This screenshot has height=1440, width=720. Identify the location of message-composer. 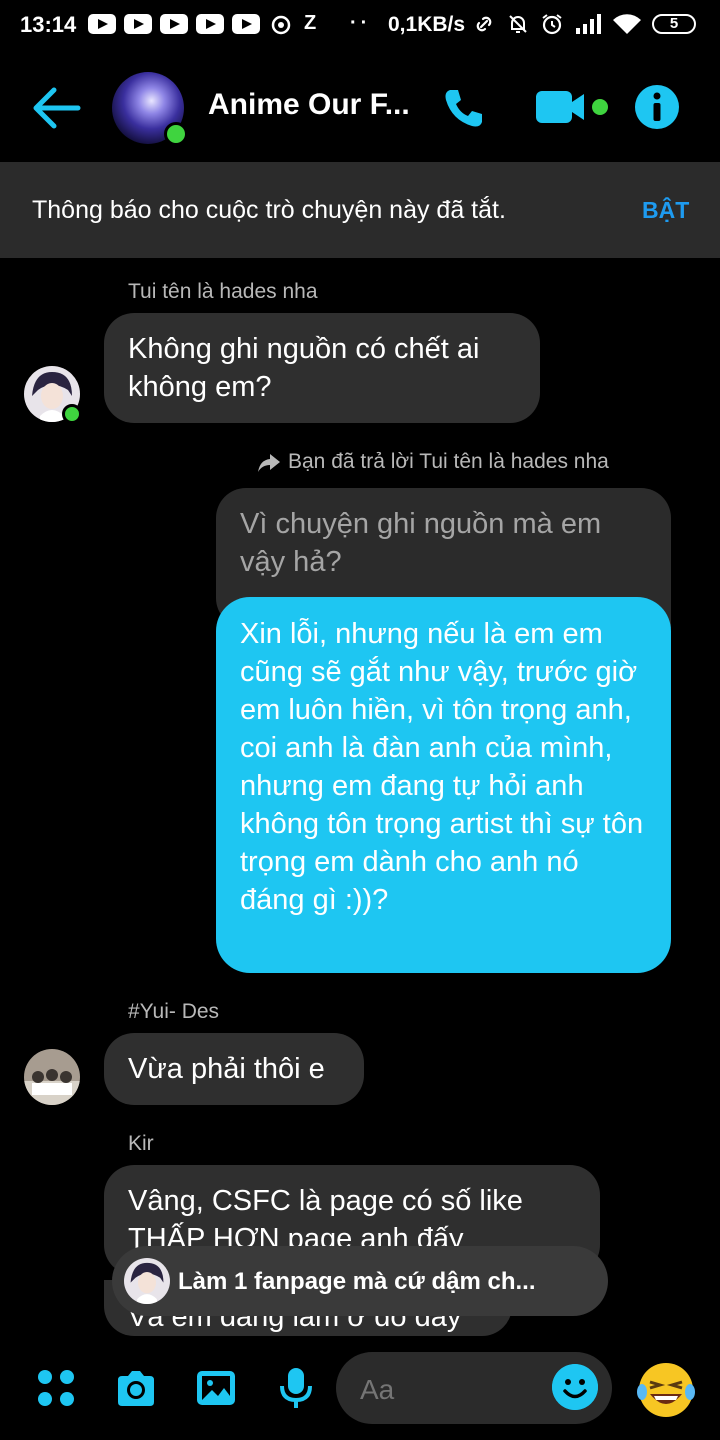
(360, 1388).